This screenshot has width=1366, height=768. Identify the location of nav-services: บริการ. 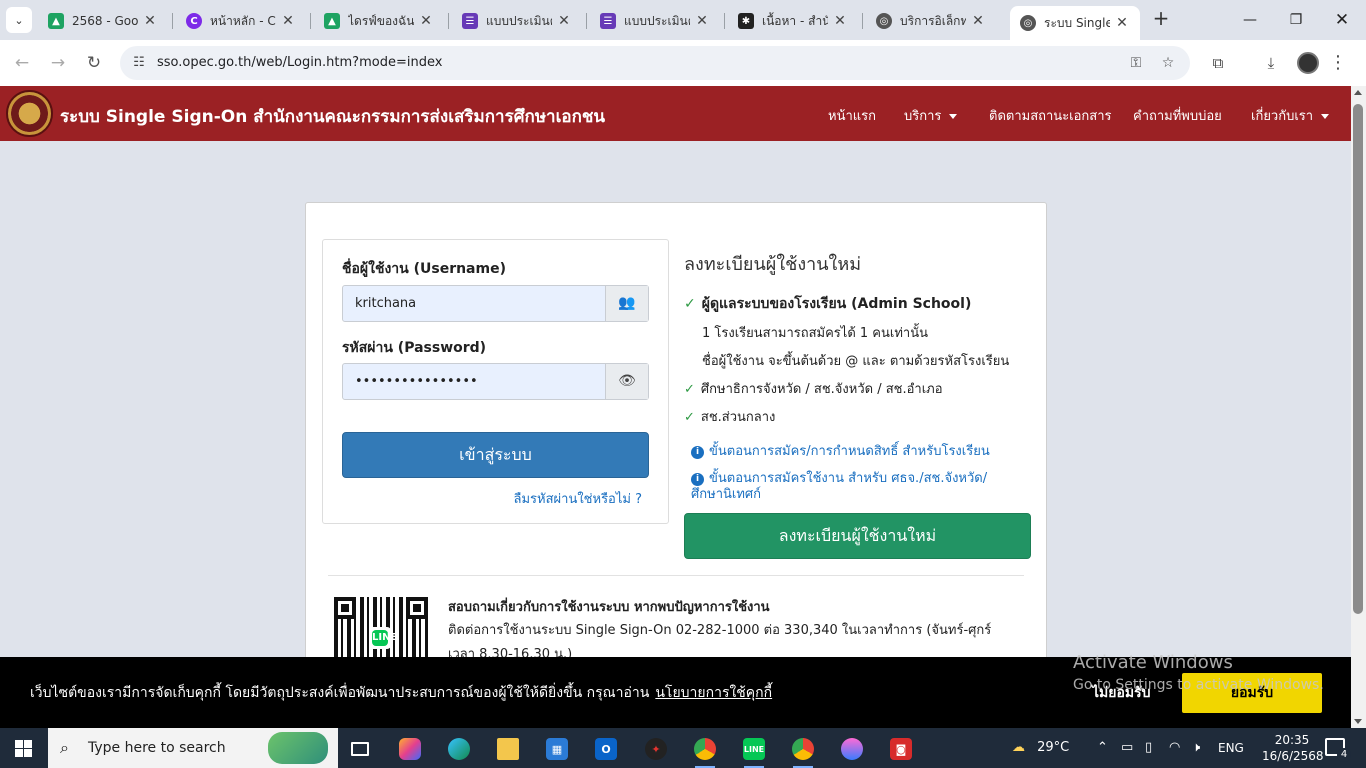
(931, 115).